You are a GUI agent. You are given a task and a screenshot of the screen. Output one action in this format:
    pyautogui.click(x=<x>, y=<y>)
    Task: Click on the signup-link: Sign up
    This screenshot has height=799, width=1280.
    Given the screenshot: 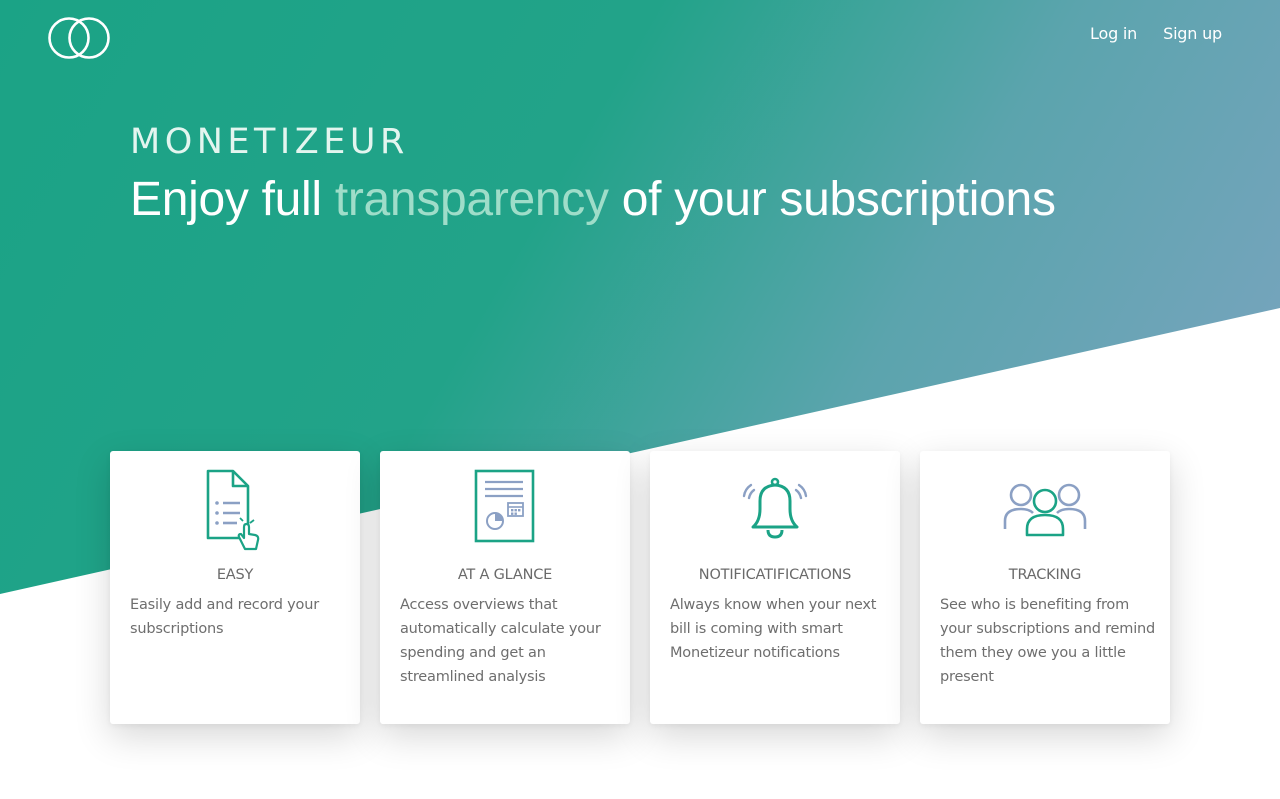 What is the action you would take?
    pyautogui.click(x=1192, y=33)
    